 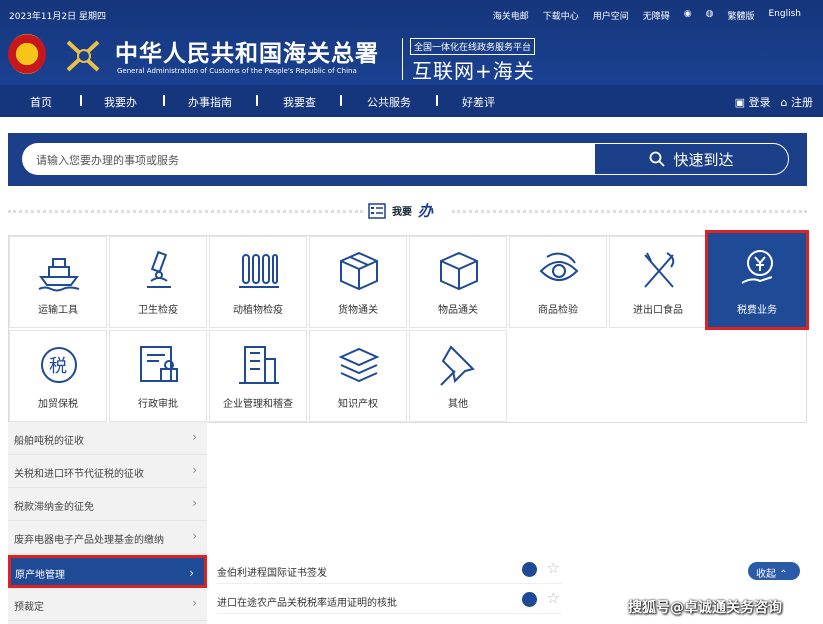 What do you see at coordinates (658, 310) in the screenshot?
I see `tile-label: 进出口食品` at bounding box center [658, 310].